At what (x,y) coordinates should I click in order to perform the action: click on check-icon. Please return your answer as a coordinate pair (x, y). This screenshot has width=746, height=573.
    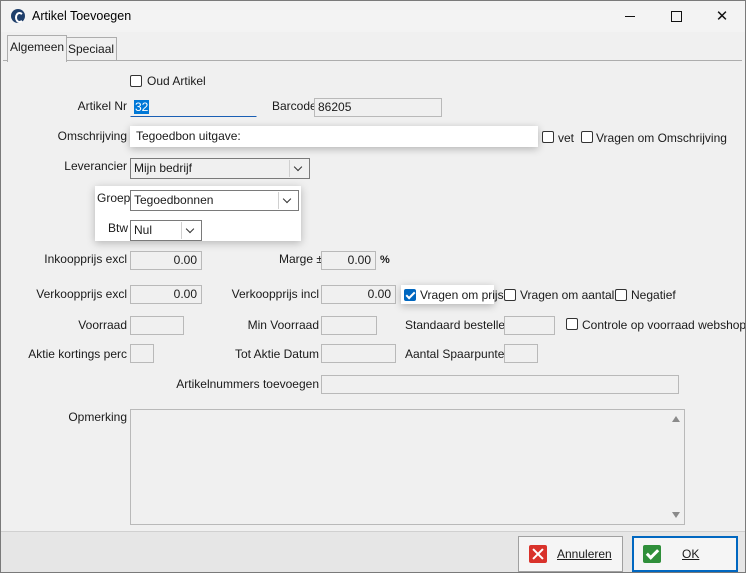
    Looking at the image, I should click on (652, 554).